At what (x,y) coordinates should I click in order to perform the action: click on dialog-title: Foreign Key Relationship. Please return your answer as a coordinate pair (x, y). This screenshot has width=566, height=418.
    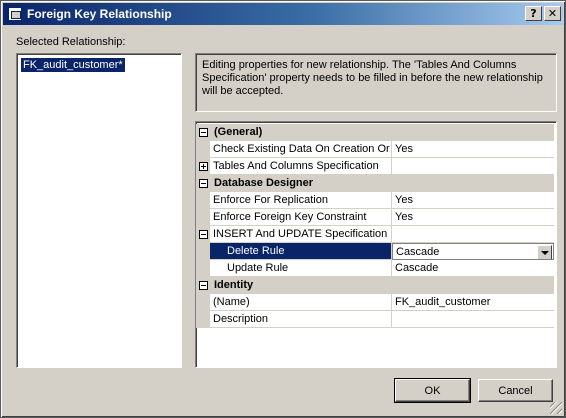
    Looking at the image, I should click on (99, 14).